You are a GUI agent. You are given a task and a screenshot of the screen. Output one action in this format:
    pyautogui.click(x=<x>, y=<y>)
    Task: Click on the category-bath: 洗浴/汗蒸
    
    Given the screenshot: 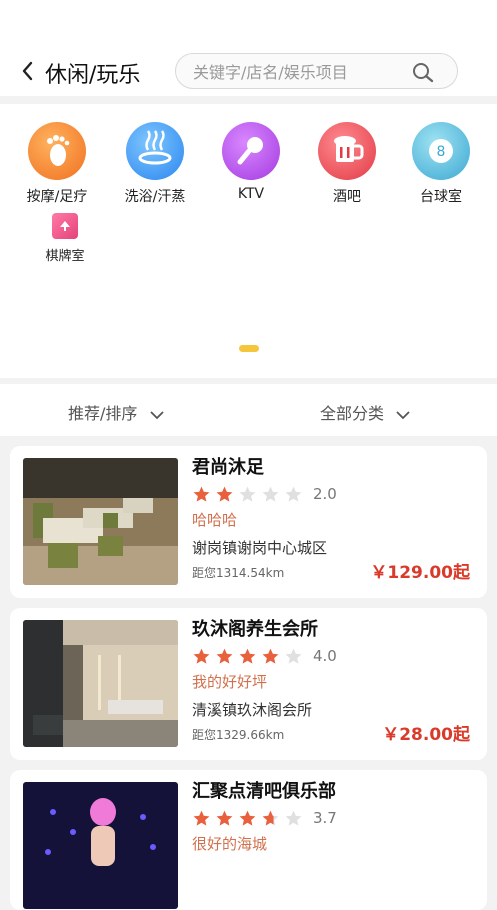 What is the action you would take?
    pyautogui.click(x=155, y=164)
    